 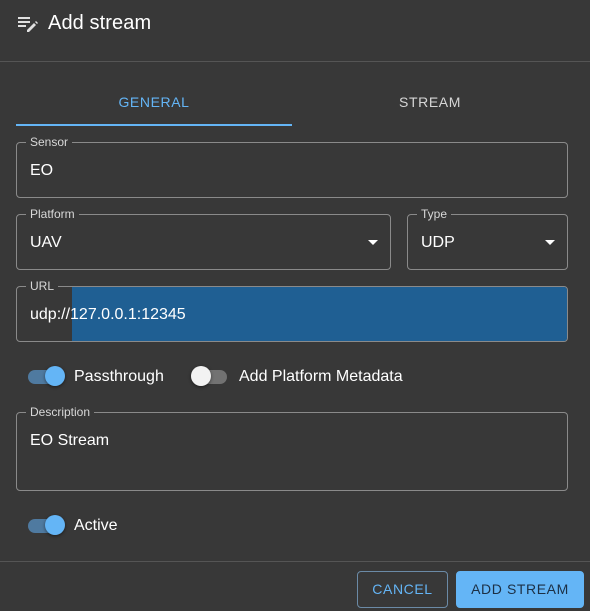 What do you see at coordinates (119, 376) in the screenshot?
I see `passthrough-label: Passthrough` at bounding box center [119, 376].